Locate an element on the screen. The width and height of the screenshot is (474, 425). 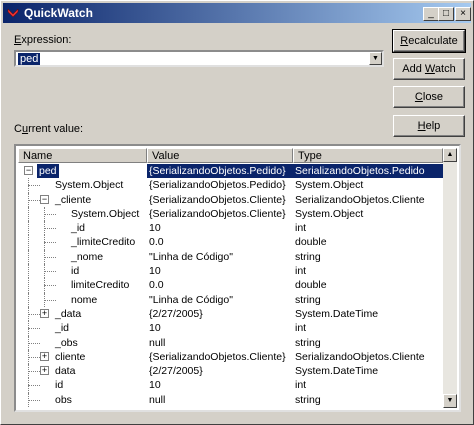
row-value: 10 is located at coordinates (155, 228).